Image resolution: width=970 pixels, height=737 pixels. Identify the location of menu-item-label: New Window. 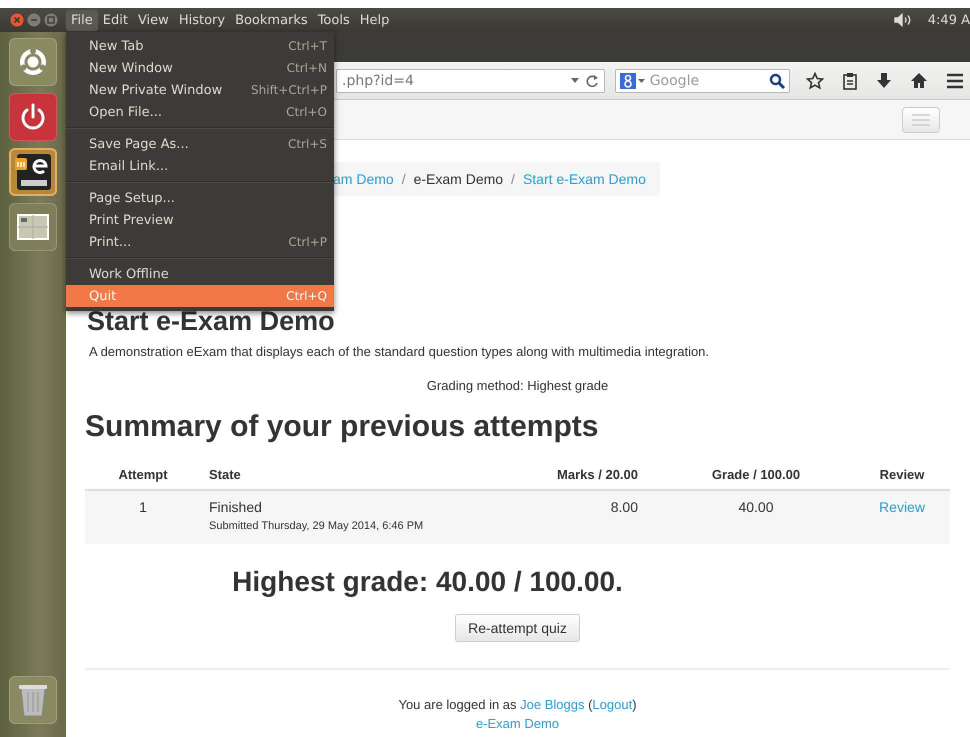
(131, 68).